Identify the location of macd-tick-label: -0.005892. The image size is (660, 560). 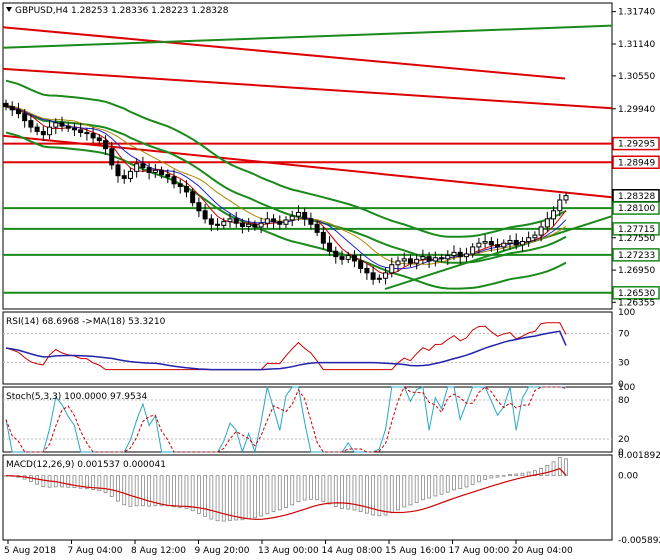
(639, 541).